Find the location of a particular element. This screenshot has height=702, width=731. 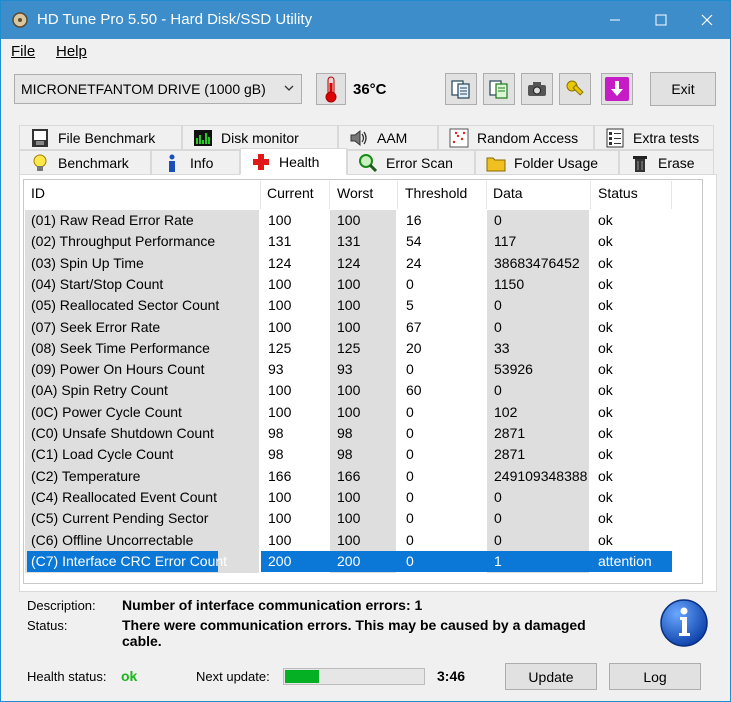

menu-file: File is located at coordinates (23, 51).